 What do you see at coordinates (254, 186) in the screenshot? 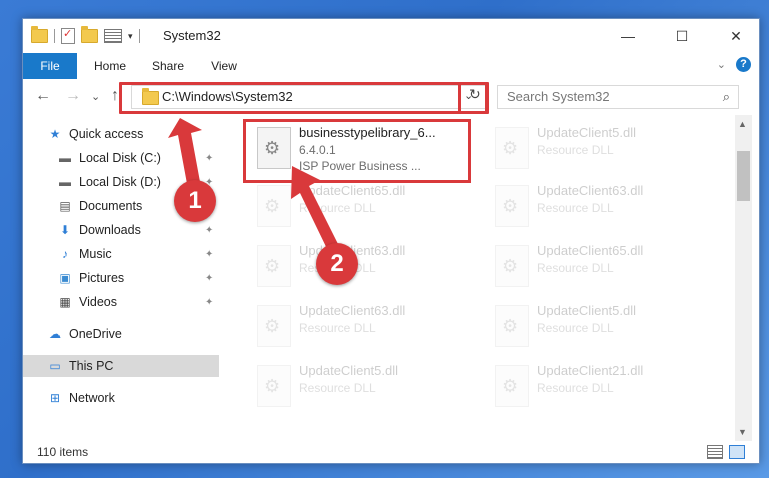
I see `annotation-arrows` at bounding box center [254, 186].